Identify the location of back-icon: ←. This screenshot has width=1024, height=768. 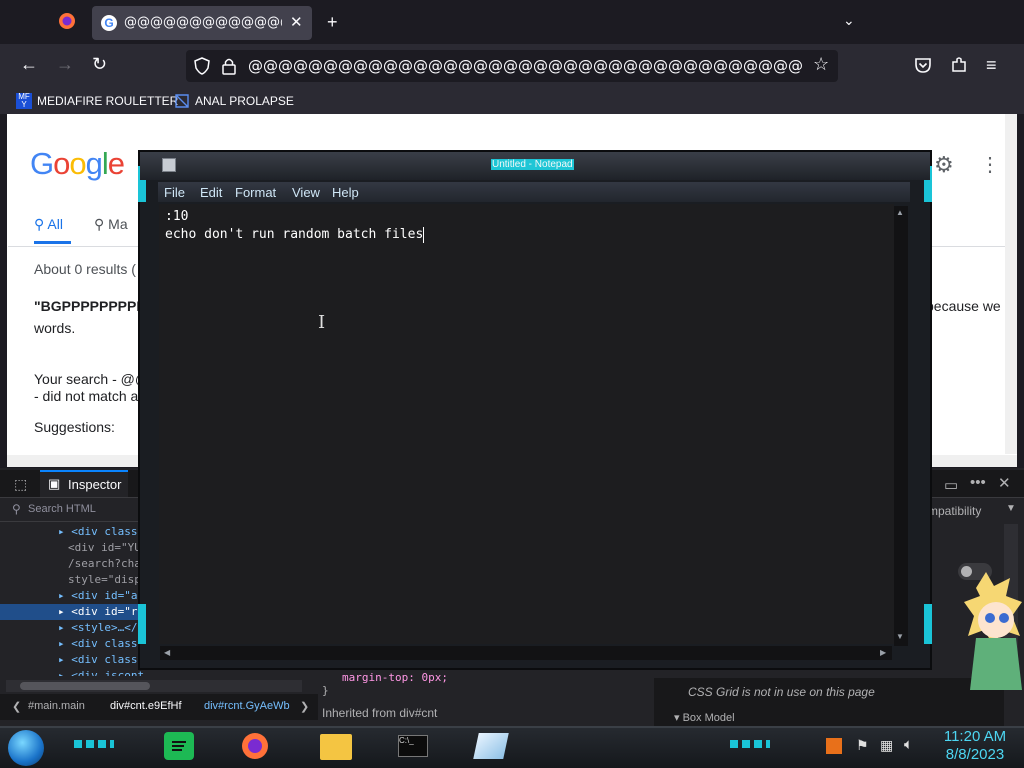
(29, 64).